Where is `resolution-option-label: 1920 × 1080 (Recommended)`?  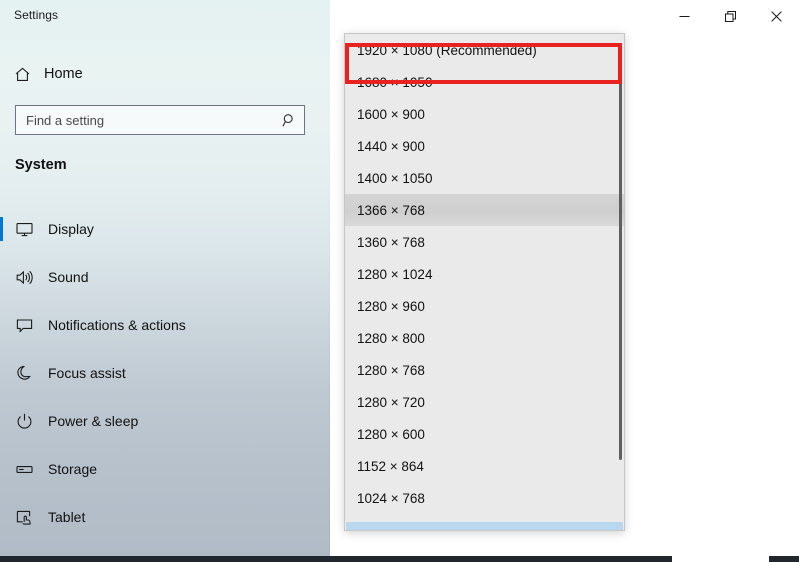
resolution-option-label: 1920 × 1080 (Recommended) is located at coordinates (447, 50).